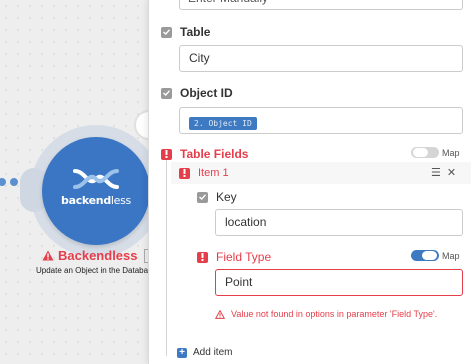 The height and width of the screenshot is (364, 474). I want to click on object-id-input: 2. Object ID, so click(321, 120).